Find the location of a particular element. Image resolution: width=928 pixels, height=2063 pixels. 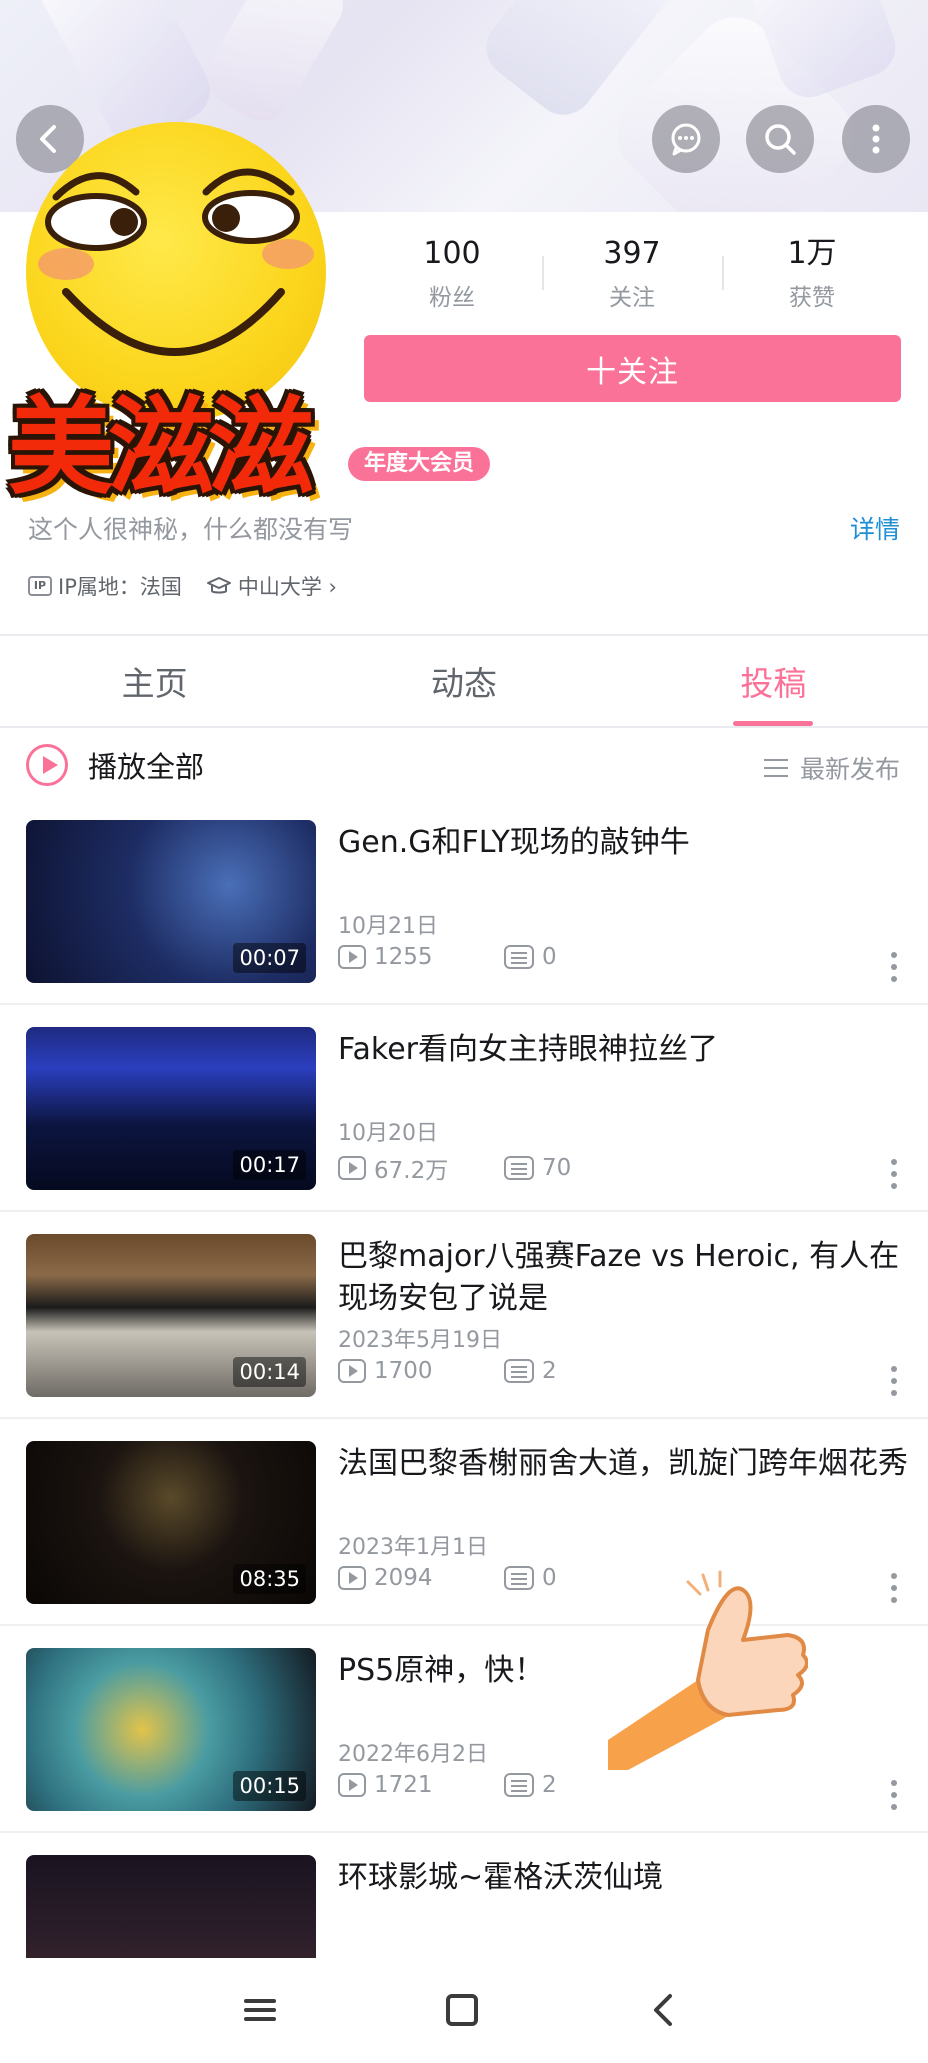

video-thumbnail: 00:14 is located at coordinates (171, 1315).